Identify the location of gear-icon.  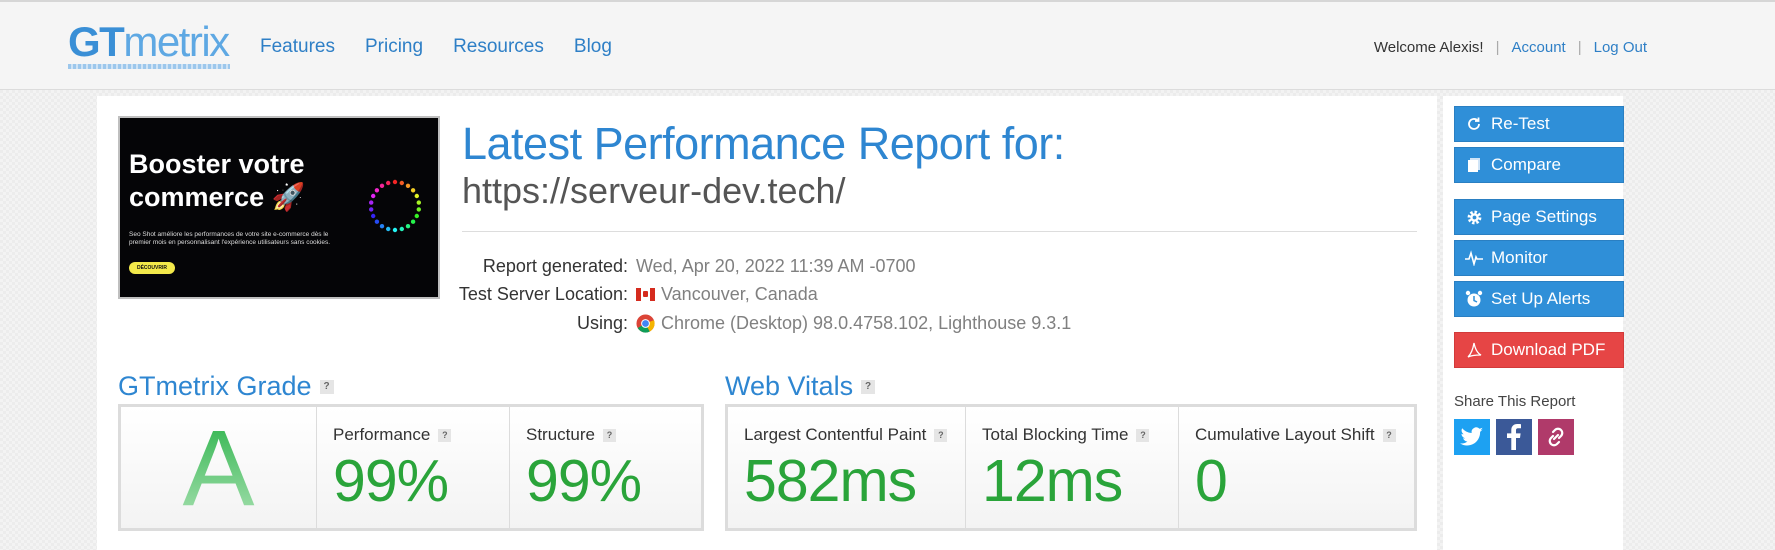
(1474, 217).